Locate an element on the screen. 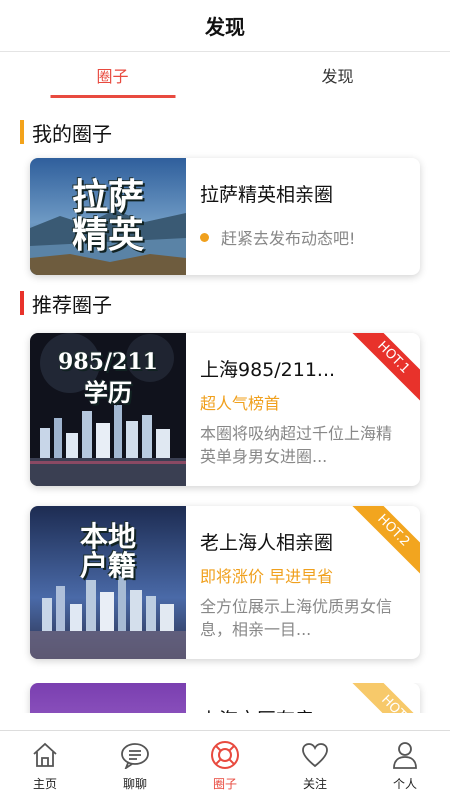 The width and height of the screenshot is (450, 800). nav-profile: 个人 is located at coordinates (405, 765).